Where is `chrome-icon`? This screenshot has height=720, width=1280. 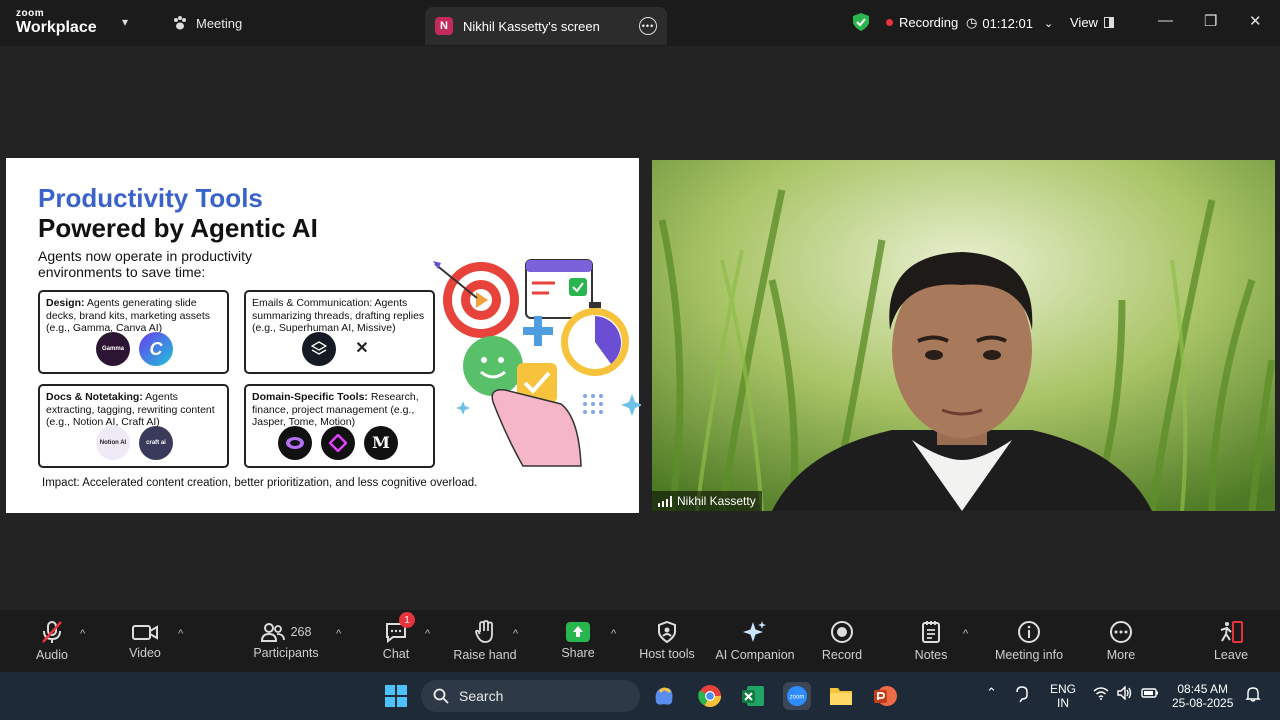
chrome-icon is located at coordinates (710, 696).